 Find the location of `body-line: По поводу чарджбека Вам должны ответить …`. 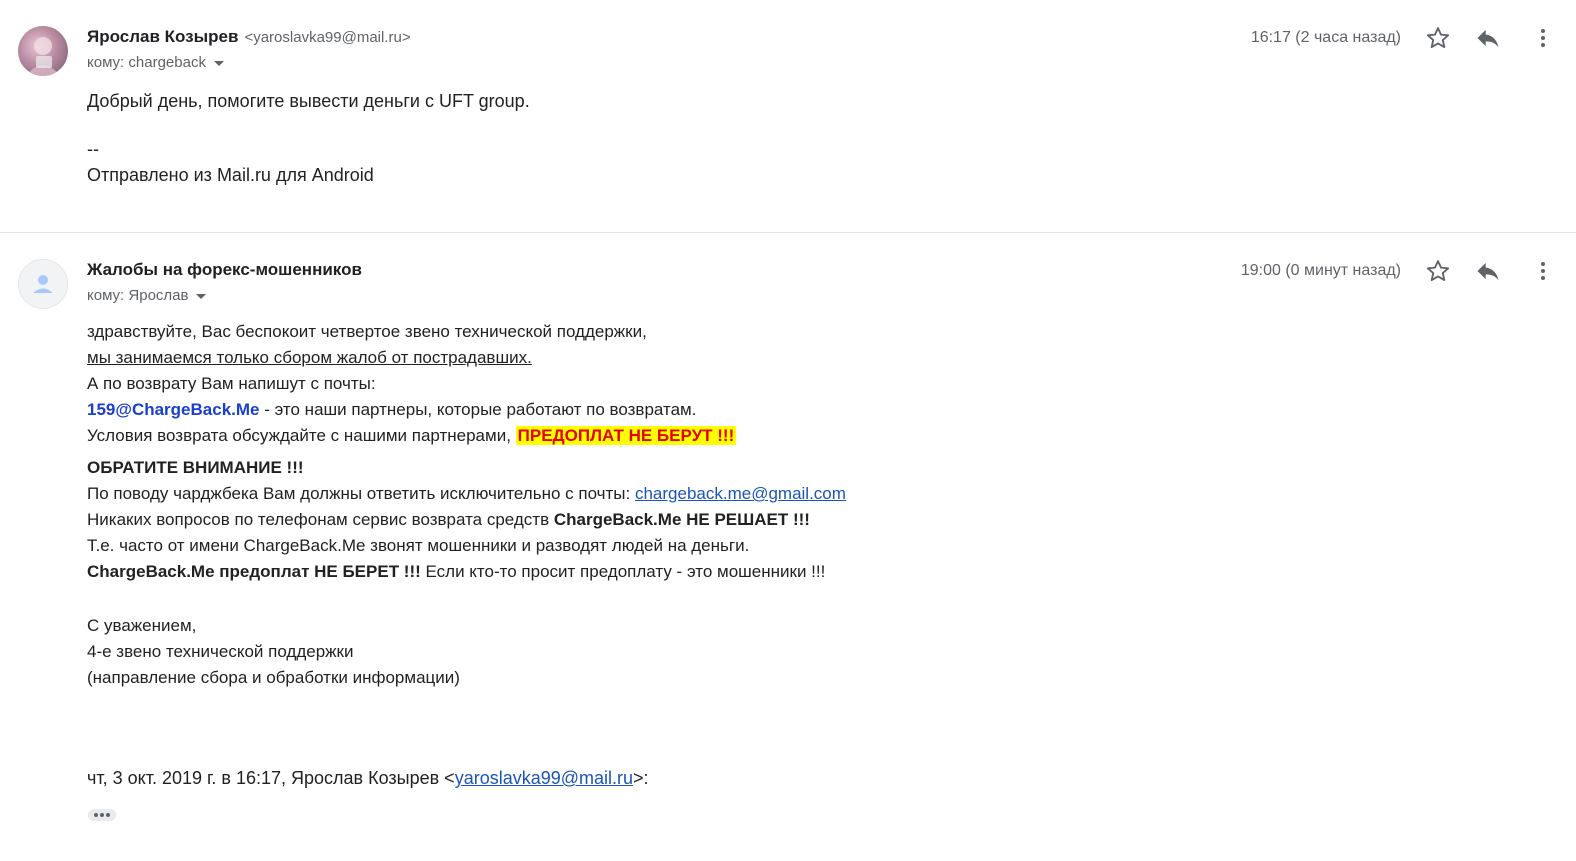

body-line: По поводу чарджбека Вам должны ответить … is located at coordinates (466, 494).